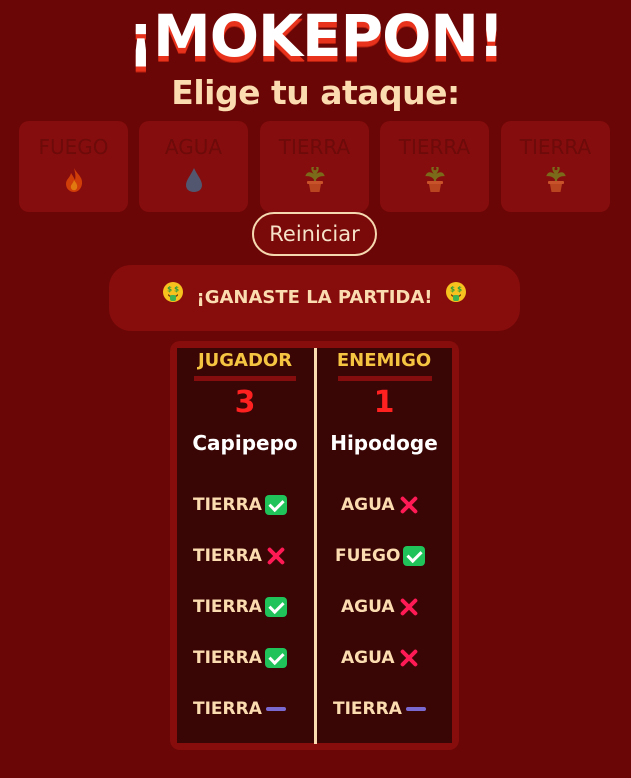 The width and height of the screenshot is (631, 778). Describe the element at coordinates (315, 92) in the screenshot. I see `attack-prompt: Elige tu ataque:` at that location.